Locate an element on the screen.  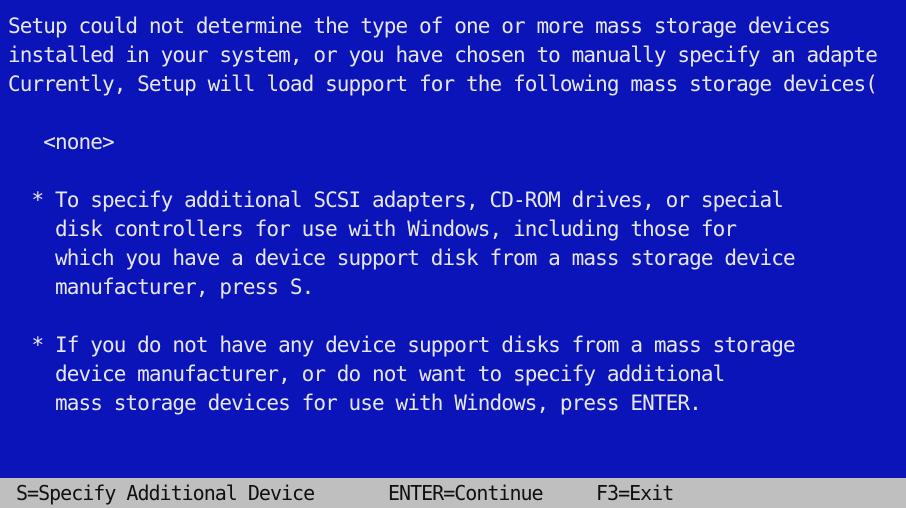
device-list-item: <none> is located at coordinates (61, 142).